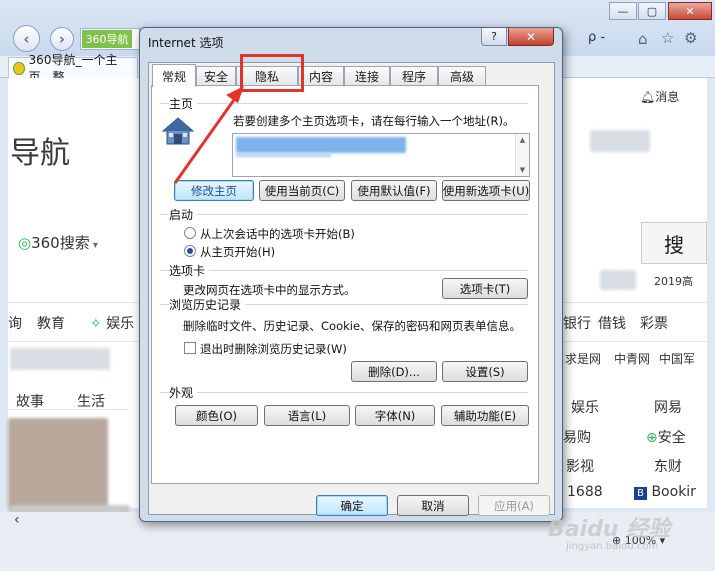  I want to click on history-group-label: 浏览历史记录, so click(207, 304).